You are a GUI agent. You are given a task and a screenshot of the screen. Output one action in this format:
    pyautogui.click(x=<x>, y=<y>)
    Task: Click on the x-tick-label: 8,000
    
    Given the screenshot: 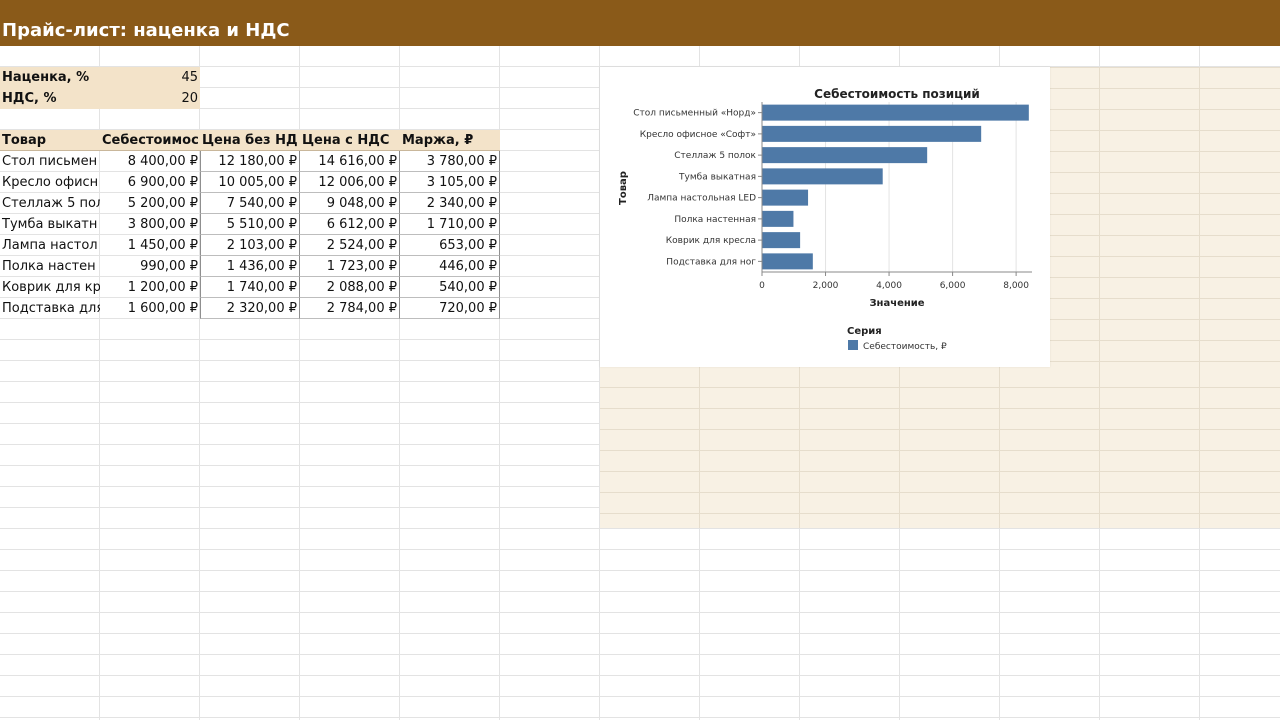 What is the action you would take?
    pyautogui.click(x=1016, y=286)
    